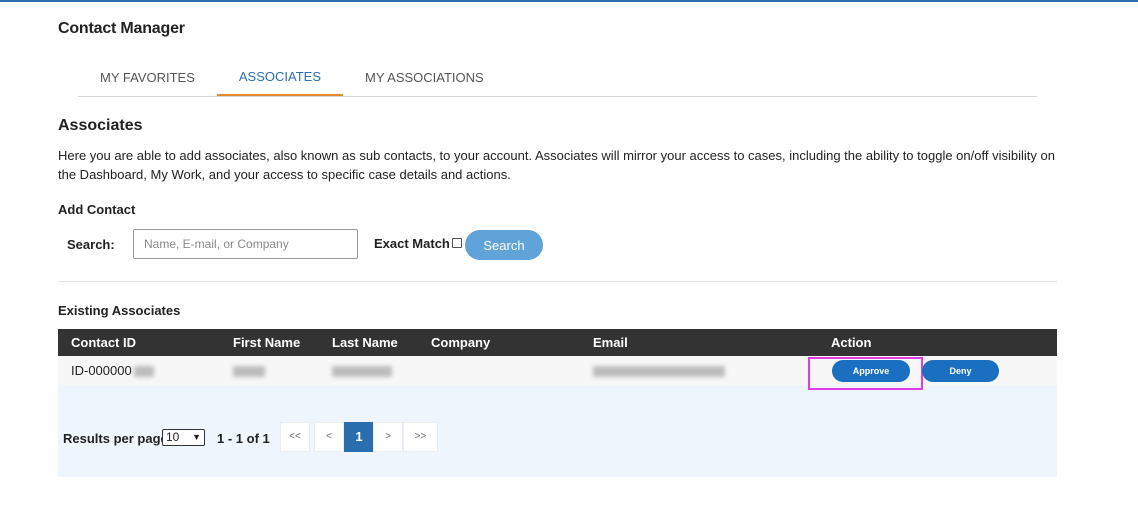  Describe the element at coordinates (103, 342) in the screenshot. I see `column-contact-id: Contact ID` at that location.